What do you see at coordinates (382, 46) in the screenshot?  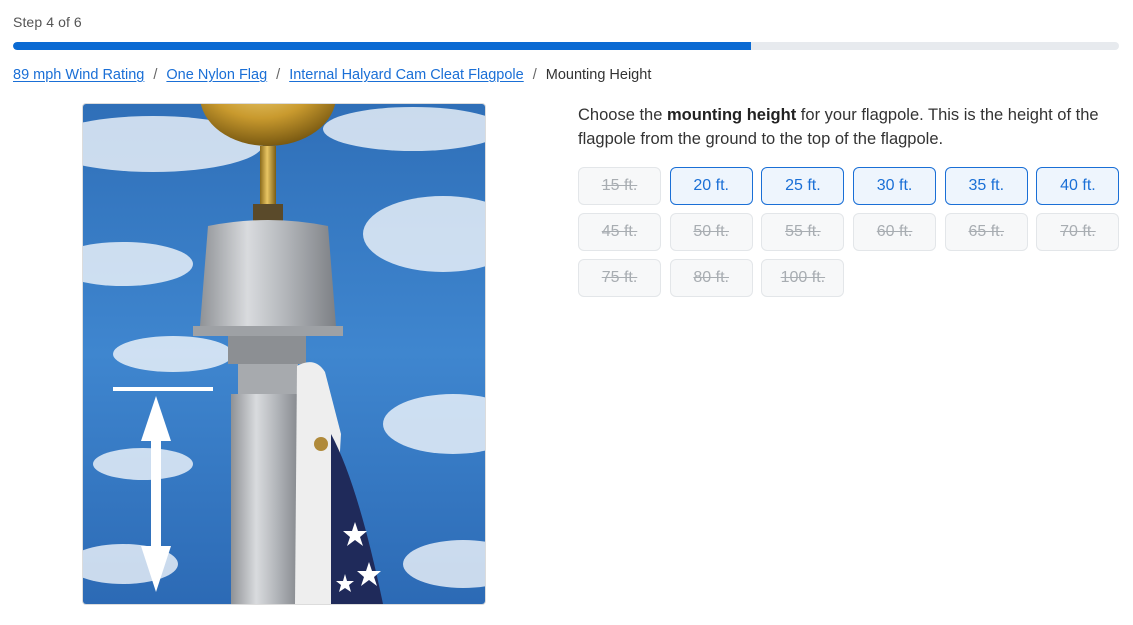 I see `progress-fill` at bounding box center [382, 46].